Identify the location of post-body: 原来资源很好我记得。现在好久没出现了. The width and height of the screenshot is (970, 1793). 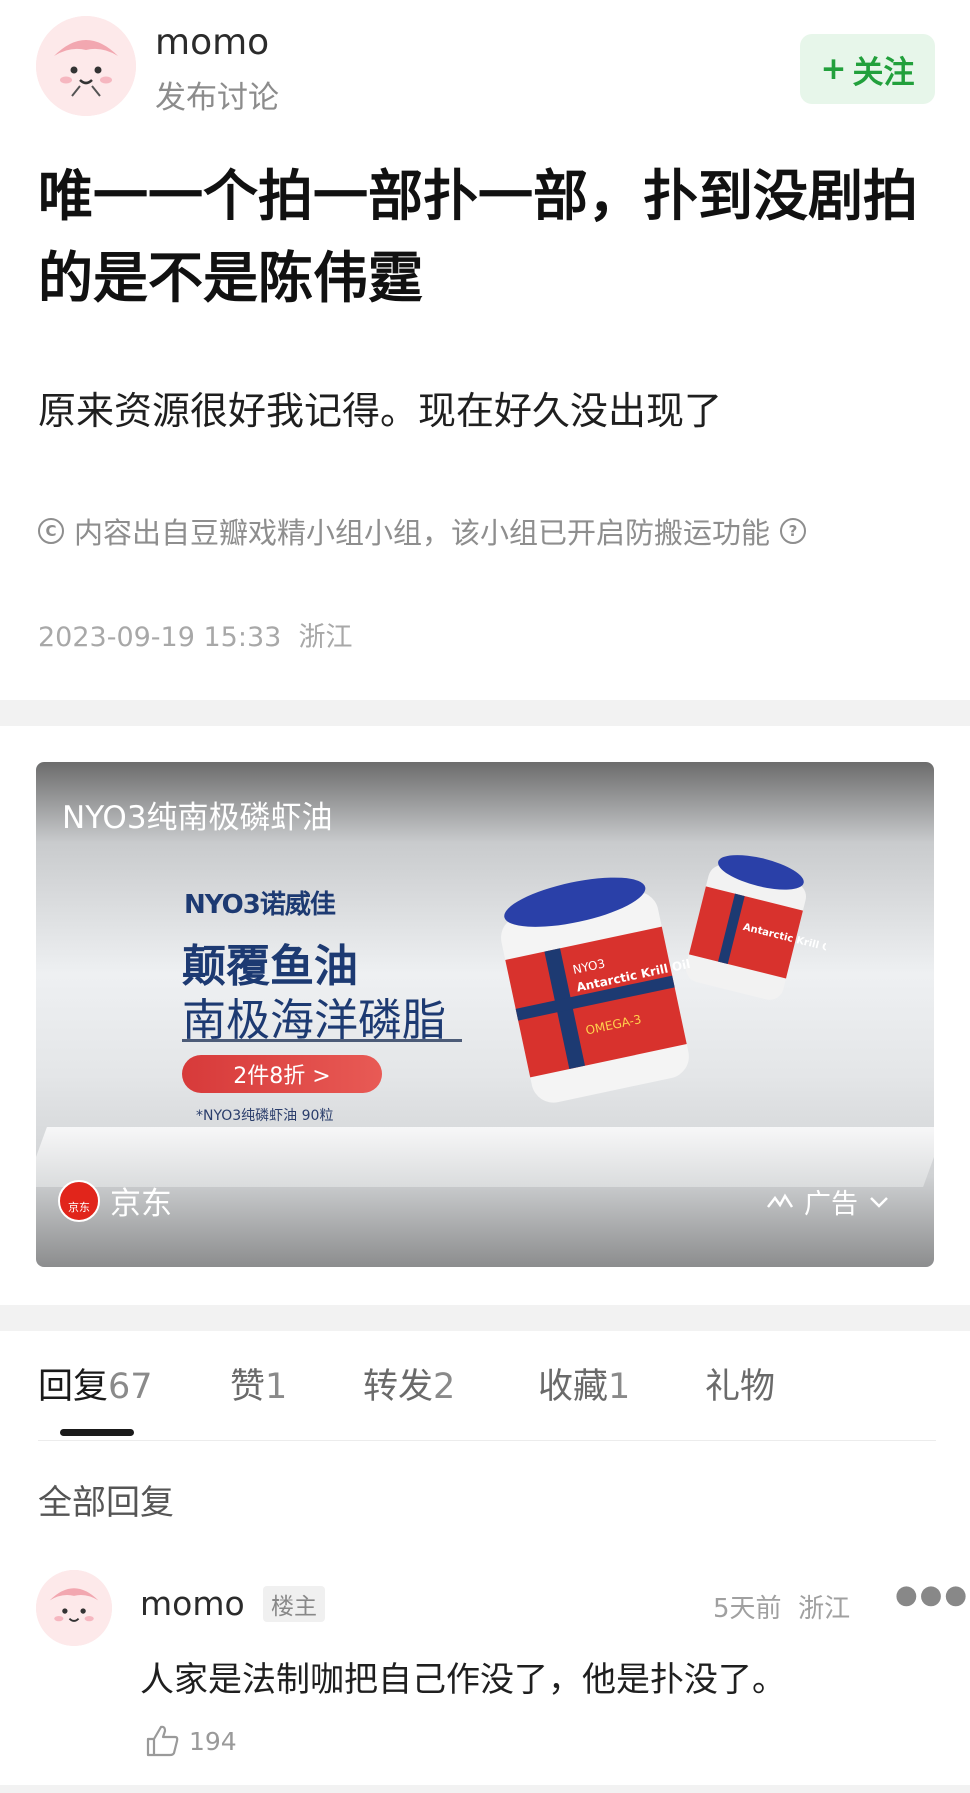
(380, 411).